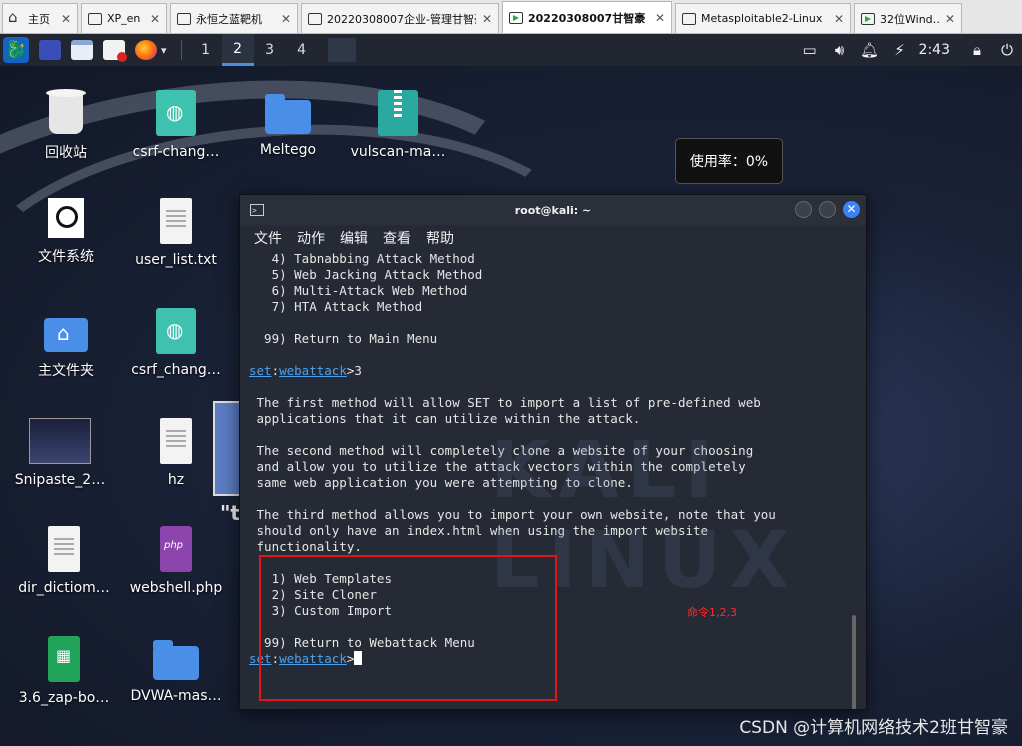  Describe the element at coordinates (868, 18) in the screenshot. I see `vm-running-icon` at that location.